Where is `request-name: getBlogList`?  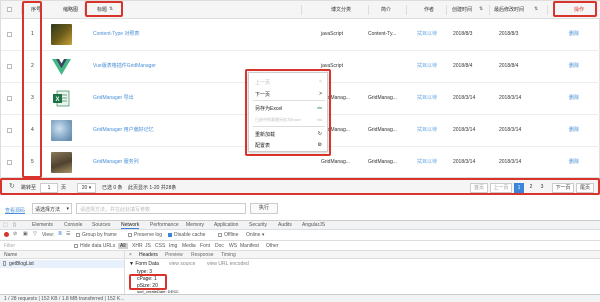 request-name: getBlogList is located at coordinates (21, 264).